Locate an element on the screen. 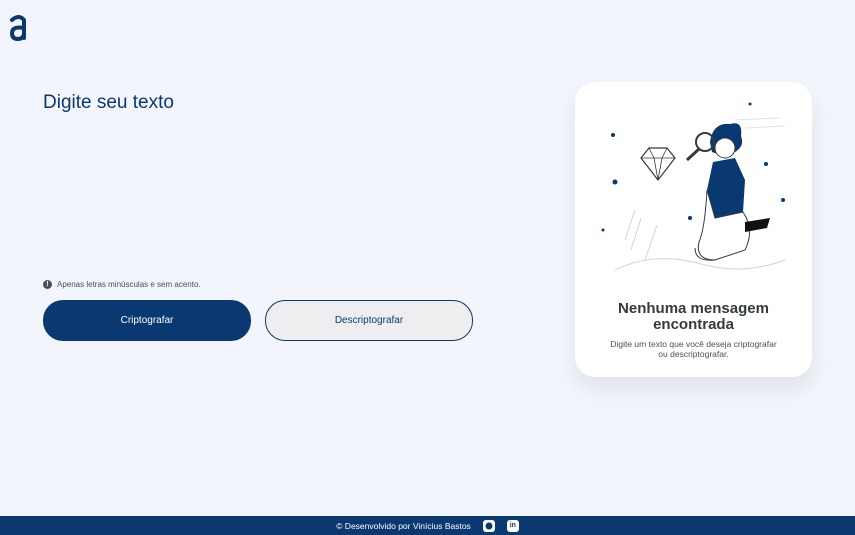 Image resolution: width=855 pixels, height=535 pixels. empty-state-title: Nenhuma mensagem encontrada is located at coordinates (693, 316).